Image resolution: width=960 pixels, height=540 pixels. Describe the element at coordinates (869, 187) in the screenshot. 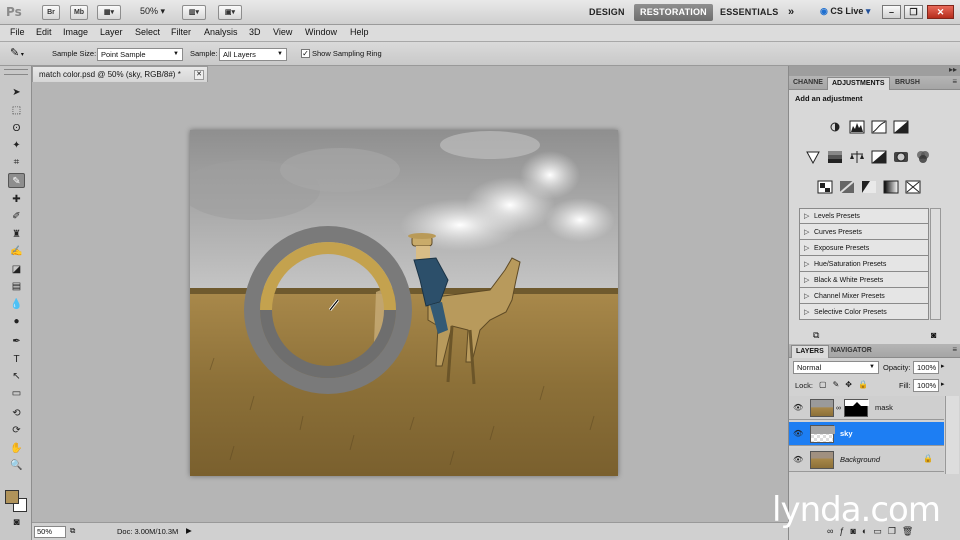

I see `threshold-icon` at that location.